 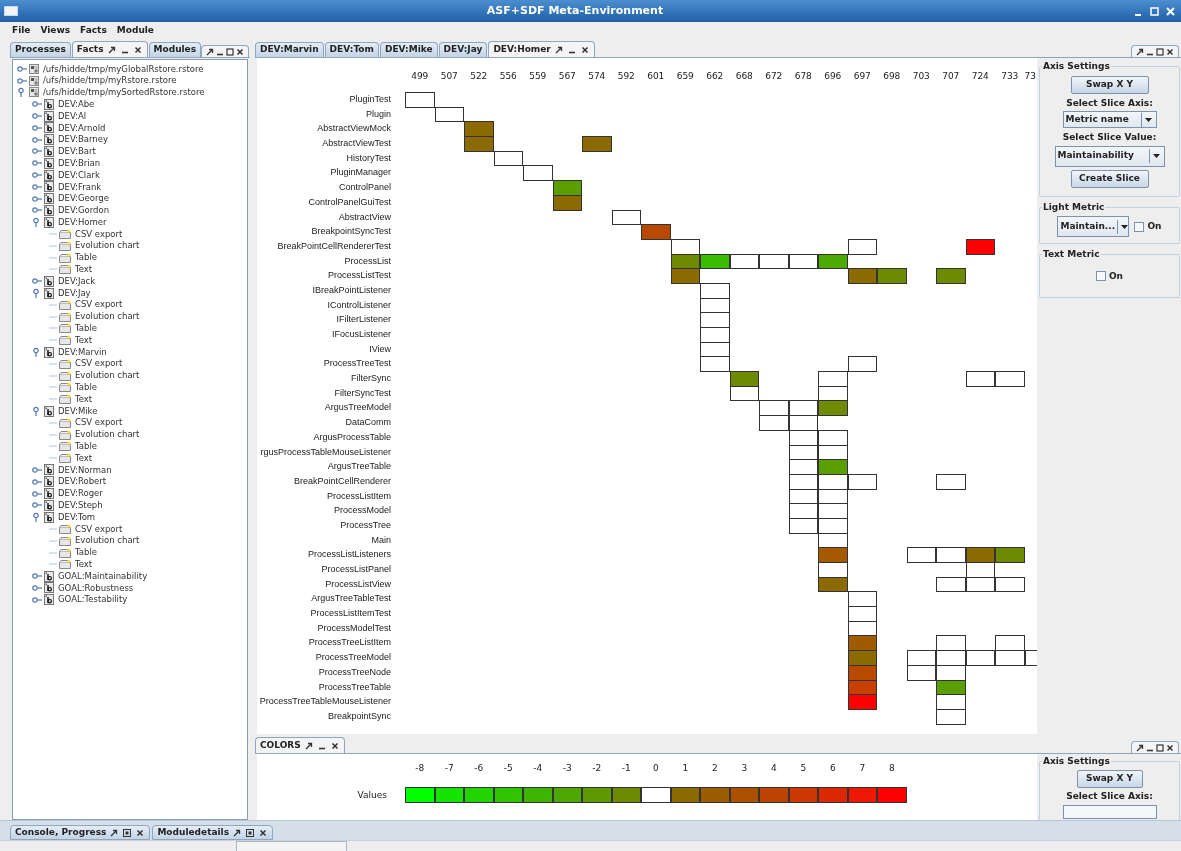 I want to click on menu-item: Views, so click(x=55, y=31).